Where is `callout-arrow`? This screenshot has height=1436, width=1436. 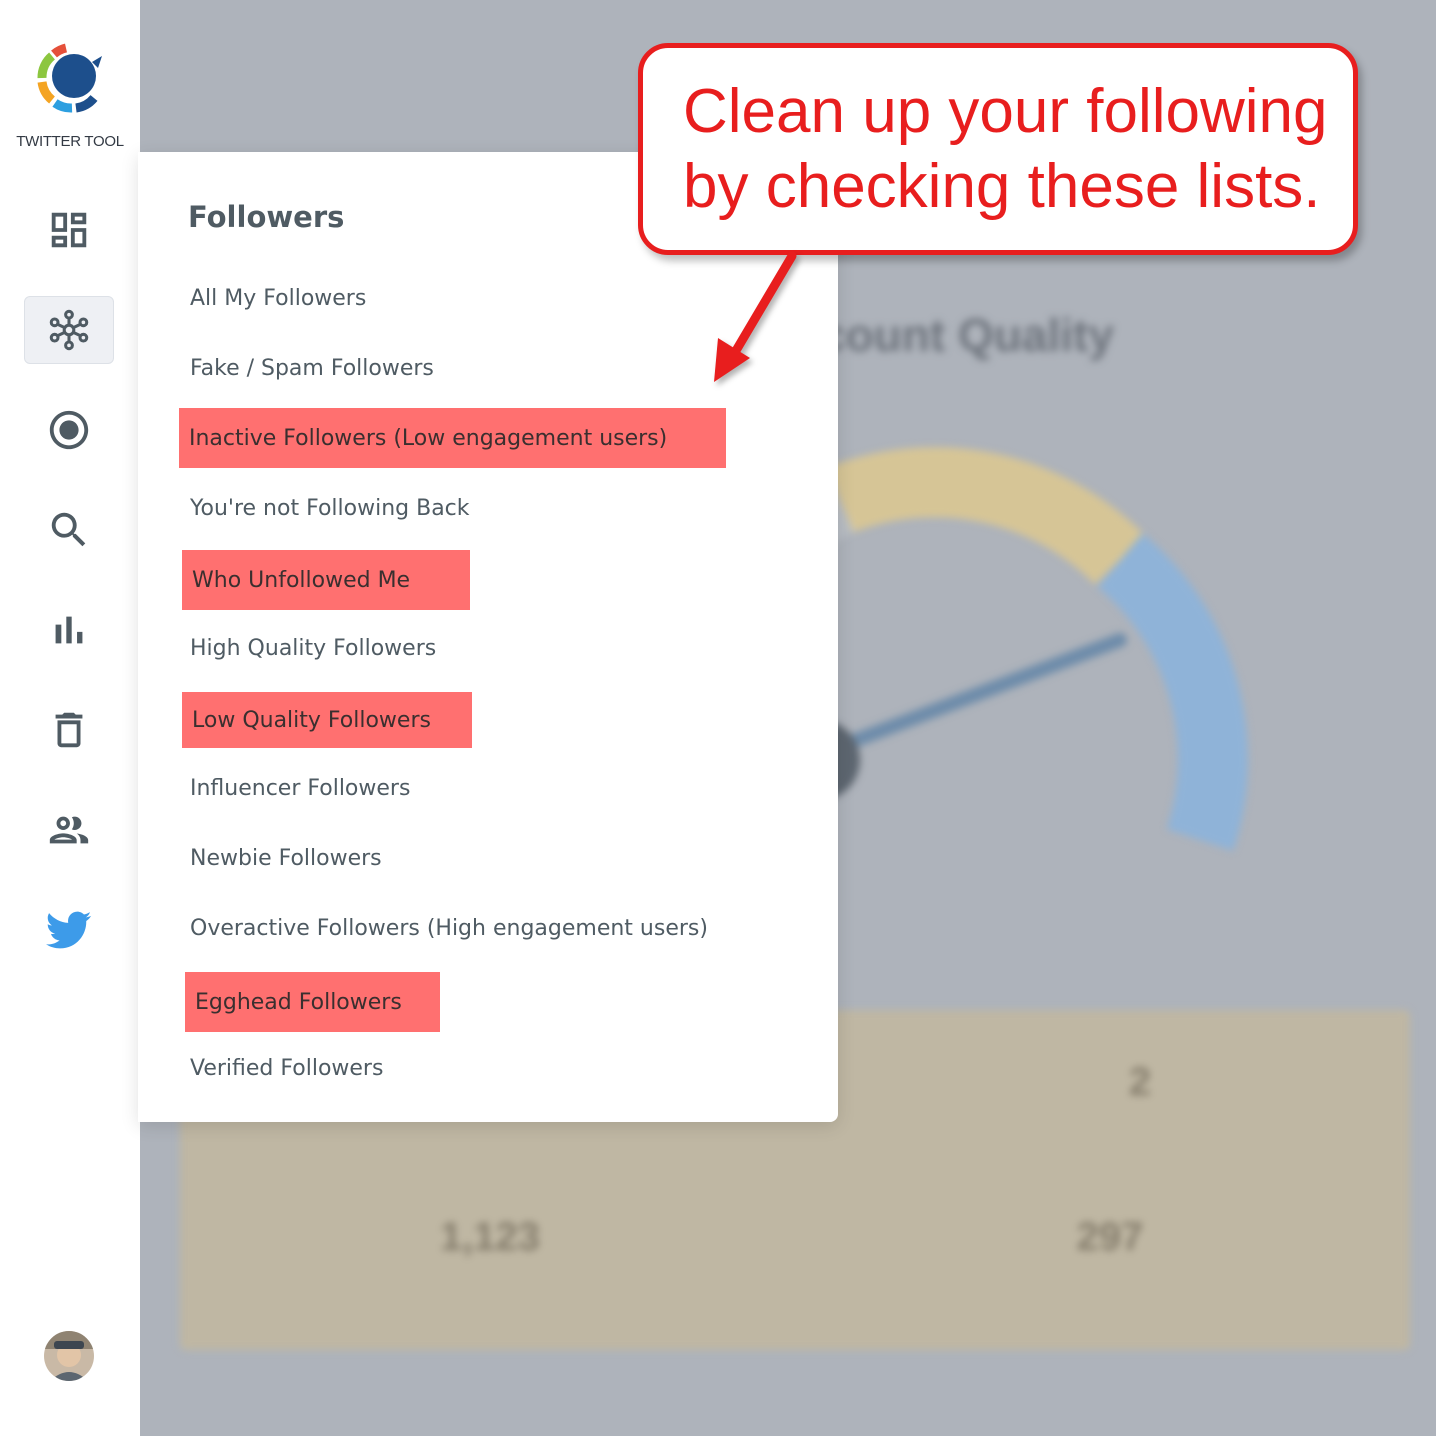 callout-arrow is located at coordinates (755, 316).